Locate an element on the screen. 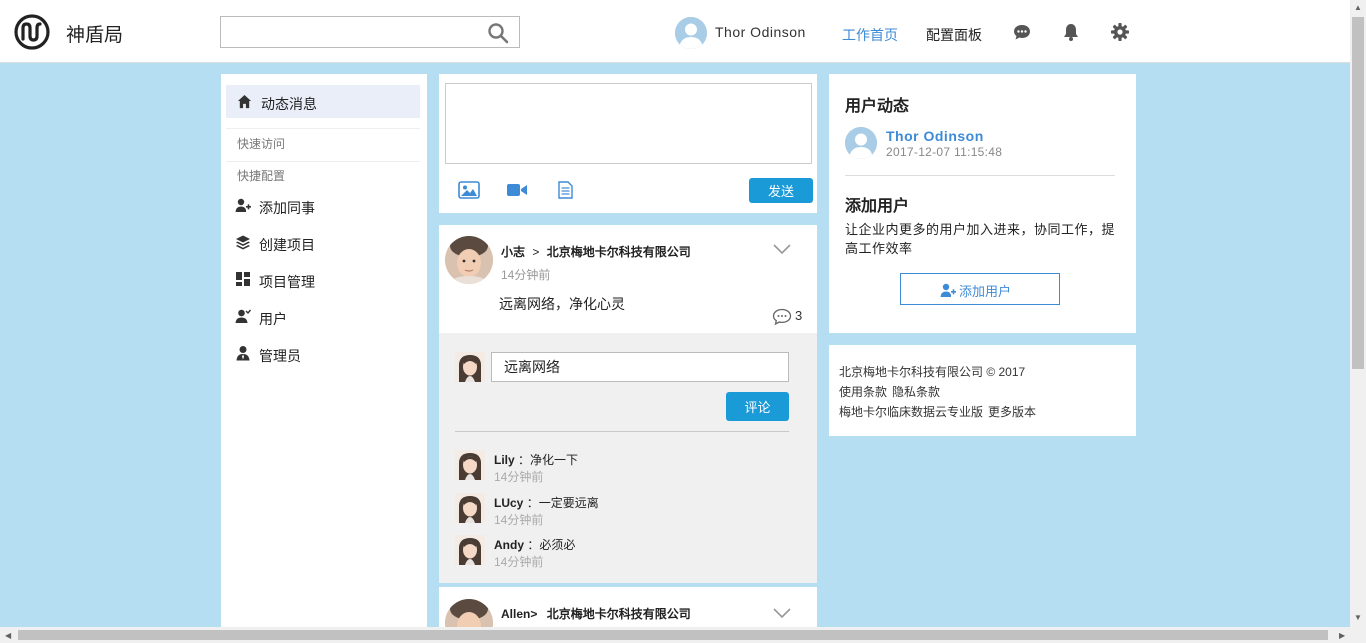  comment-author: Andy is located at coordinates (509, 545).